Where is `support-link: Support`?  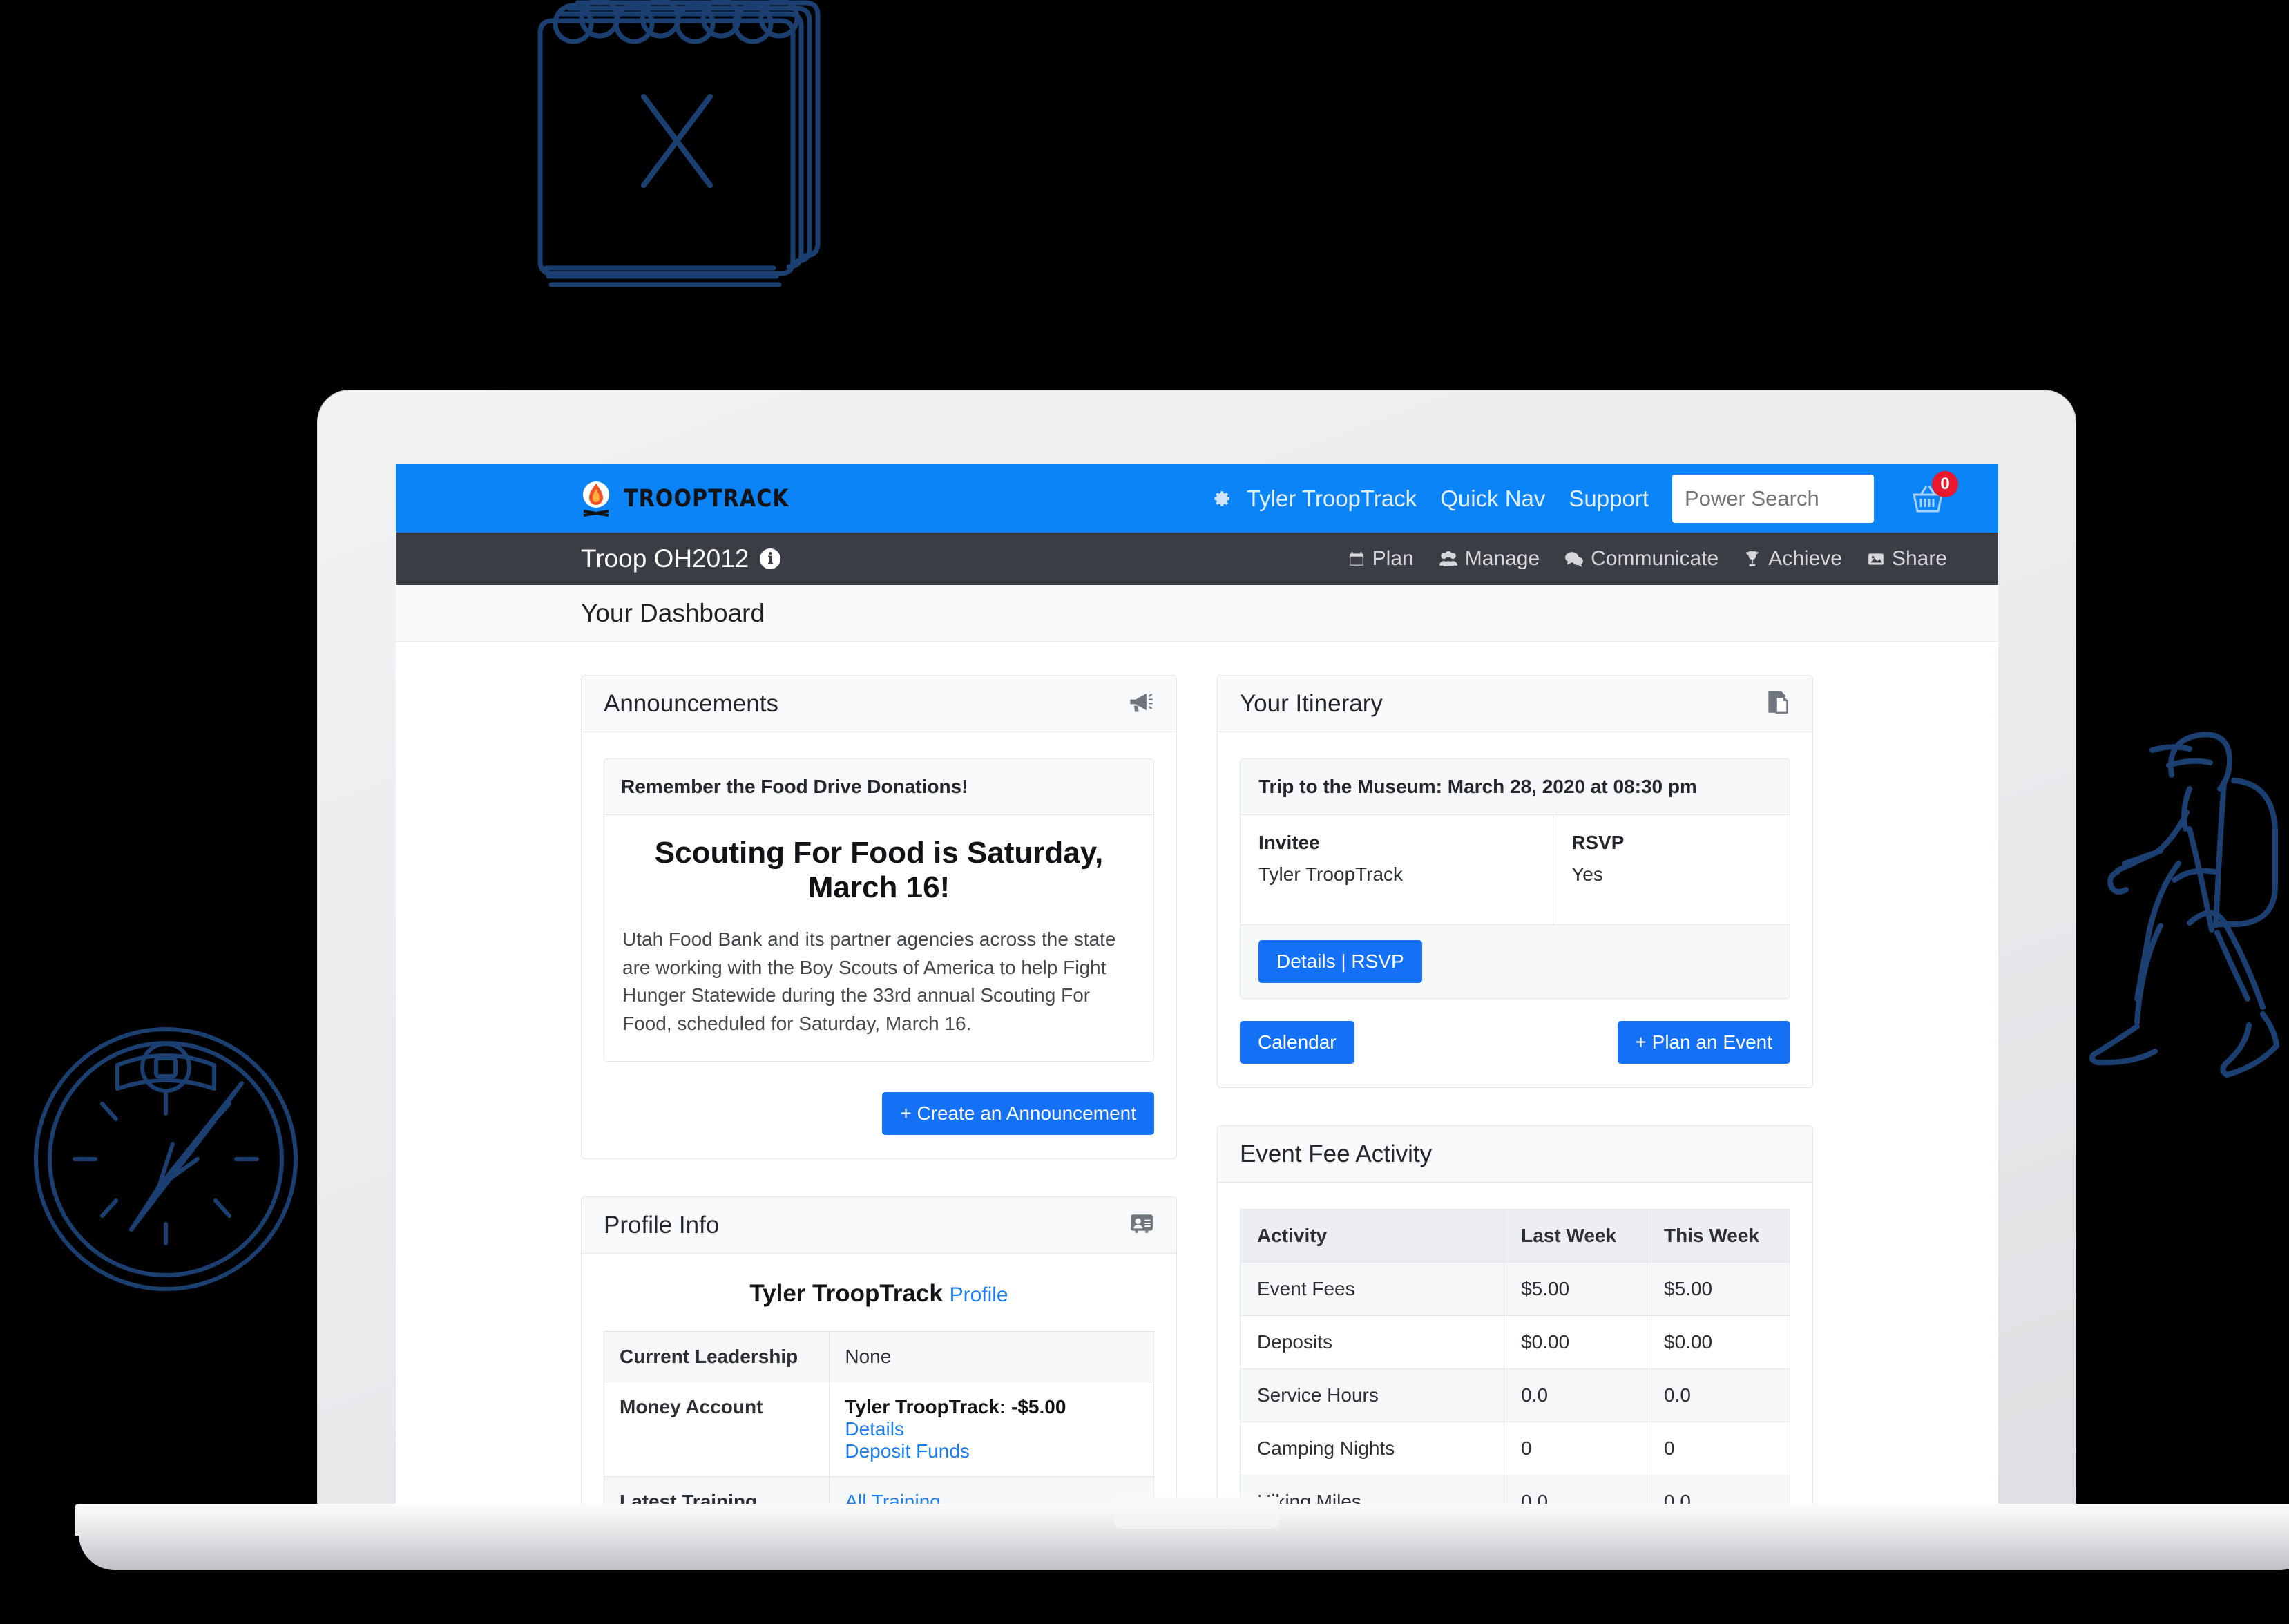 support-link: Support is located at coordinates (1609, 499).